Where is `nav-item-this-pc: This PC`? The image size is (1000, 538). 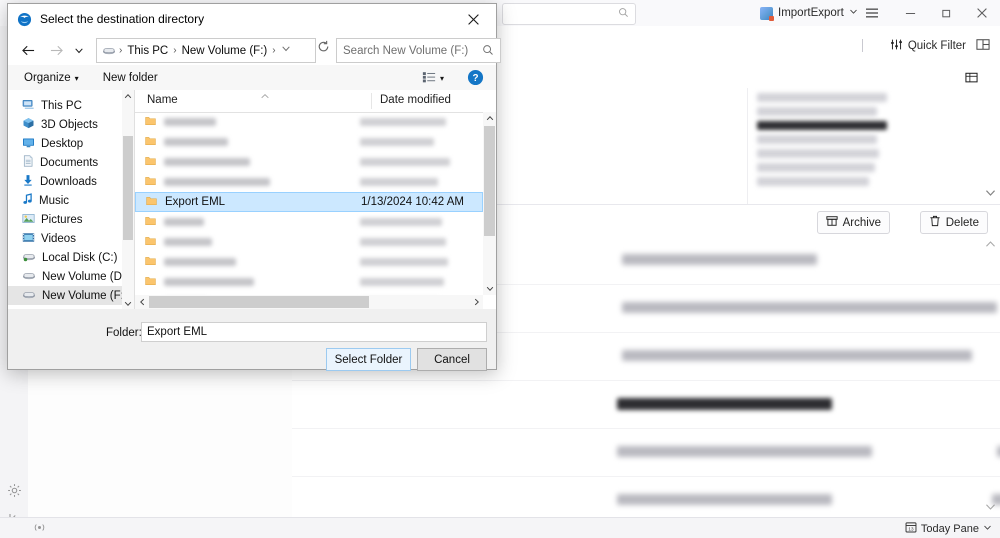
nav-item-this-pc: This PC is located at coordinates (71, 105).